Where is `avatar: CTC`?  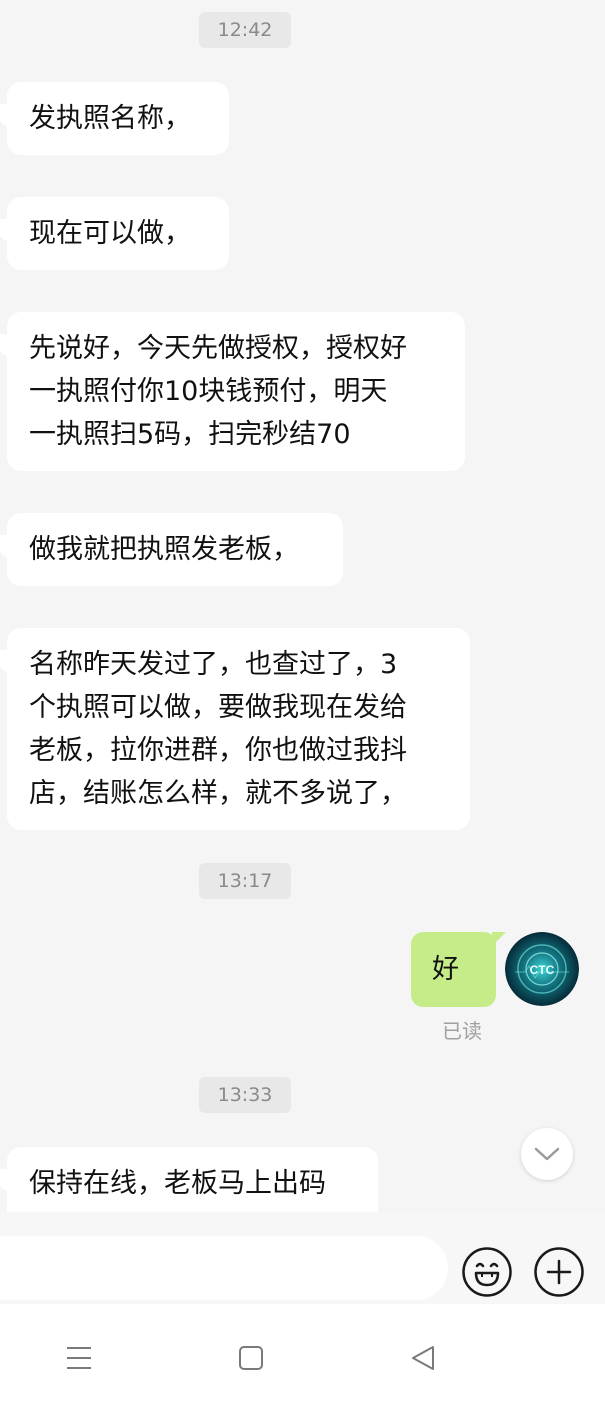
avatar: CTC is located at coordinates (542, 969).